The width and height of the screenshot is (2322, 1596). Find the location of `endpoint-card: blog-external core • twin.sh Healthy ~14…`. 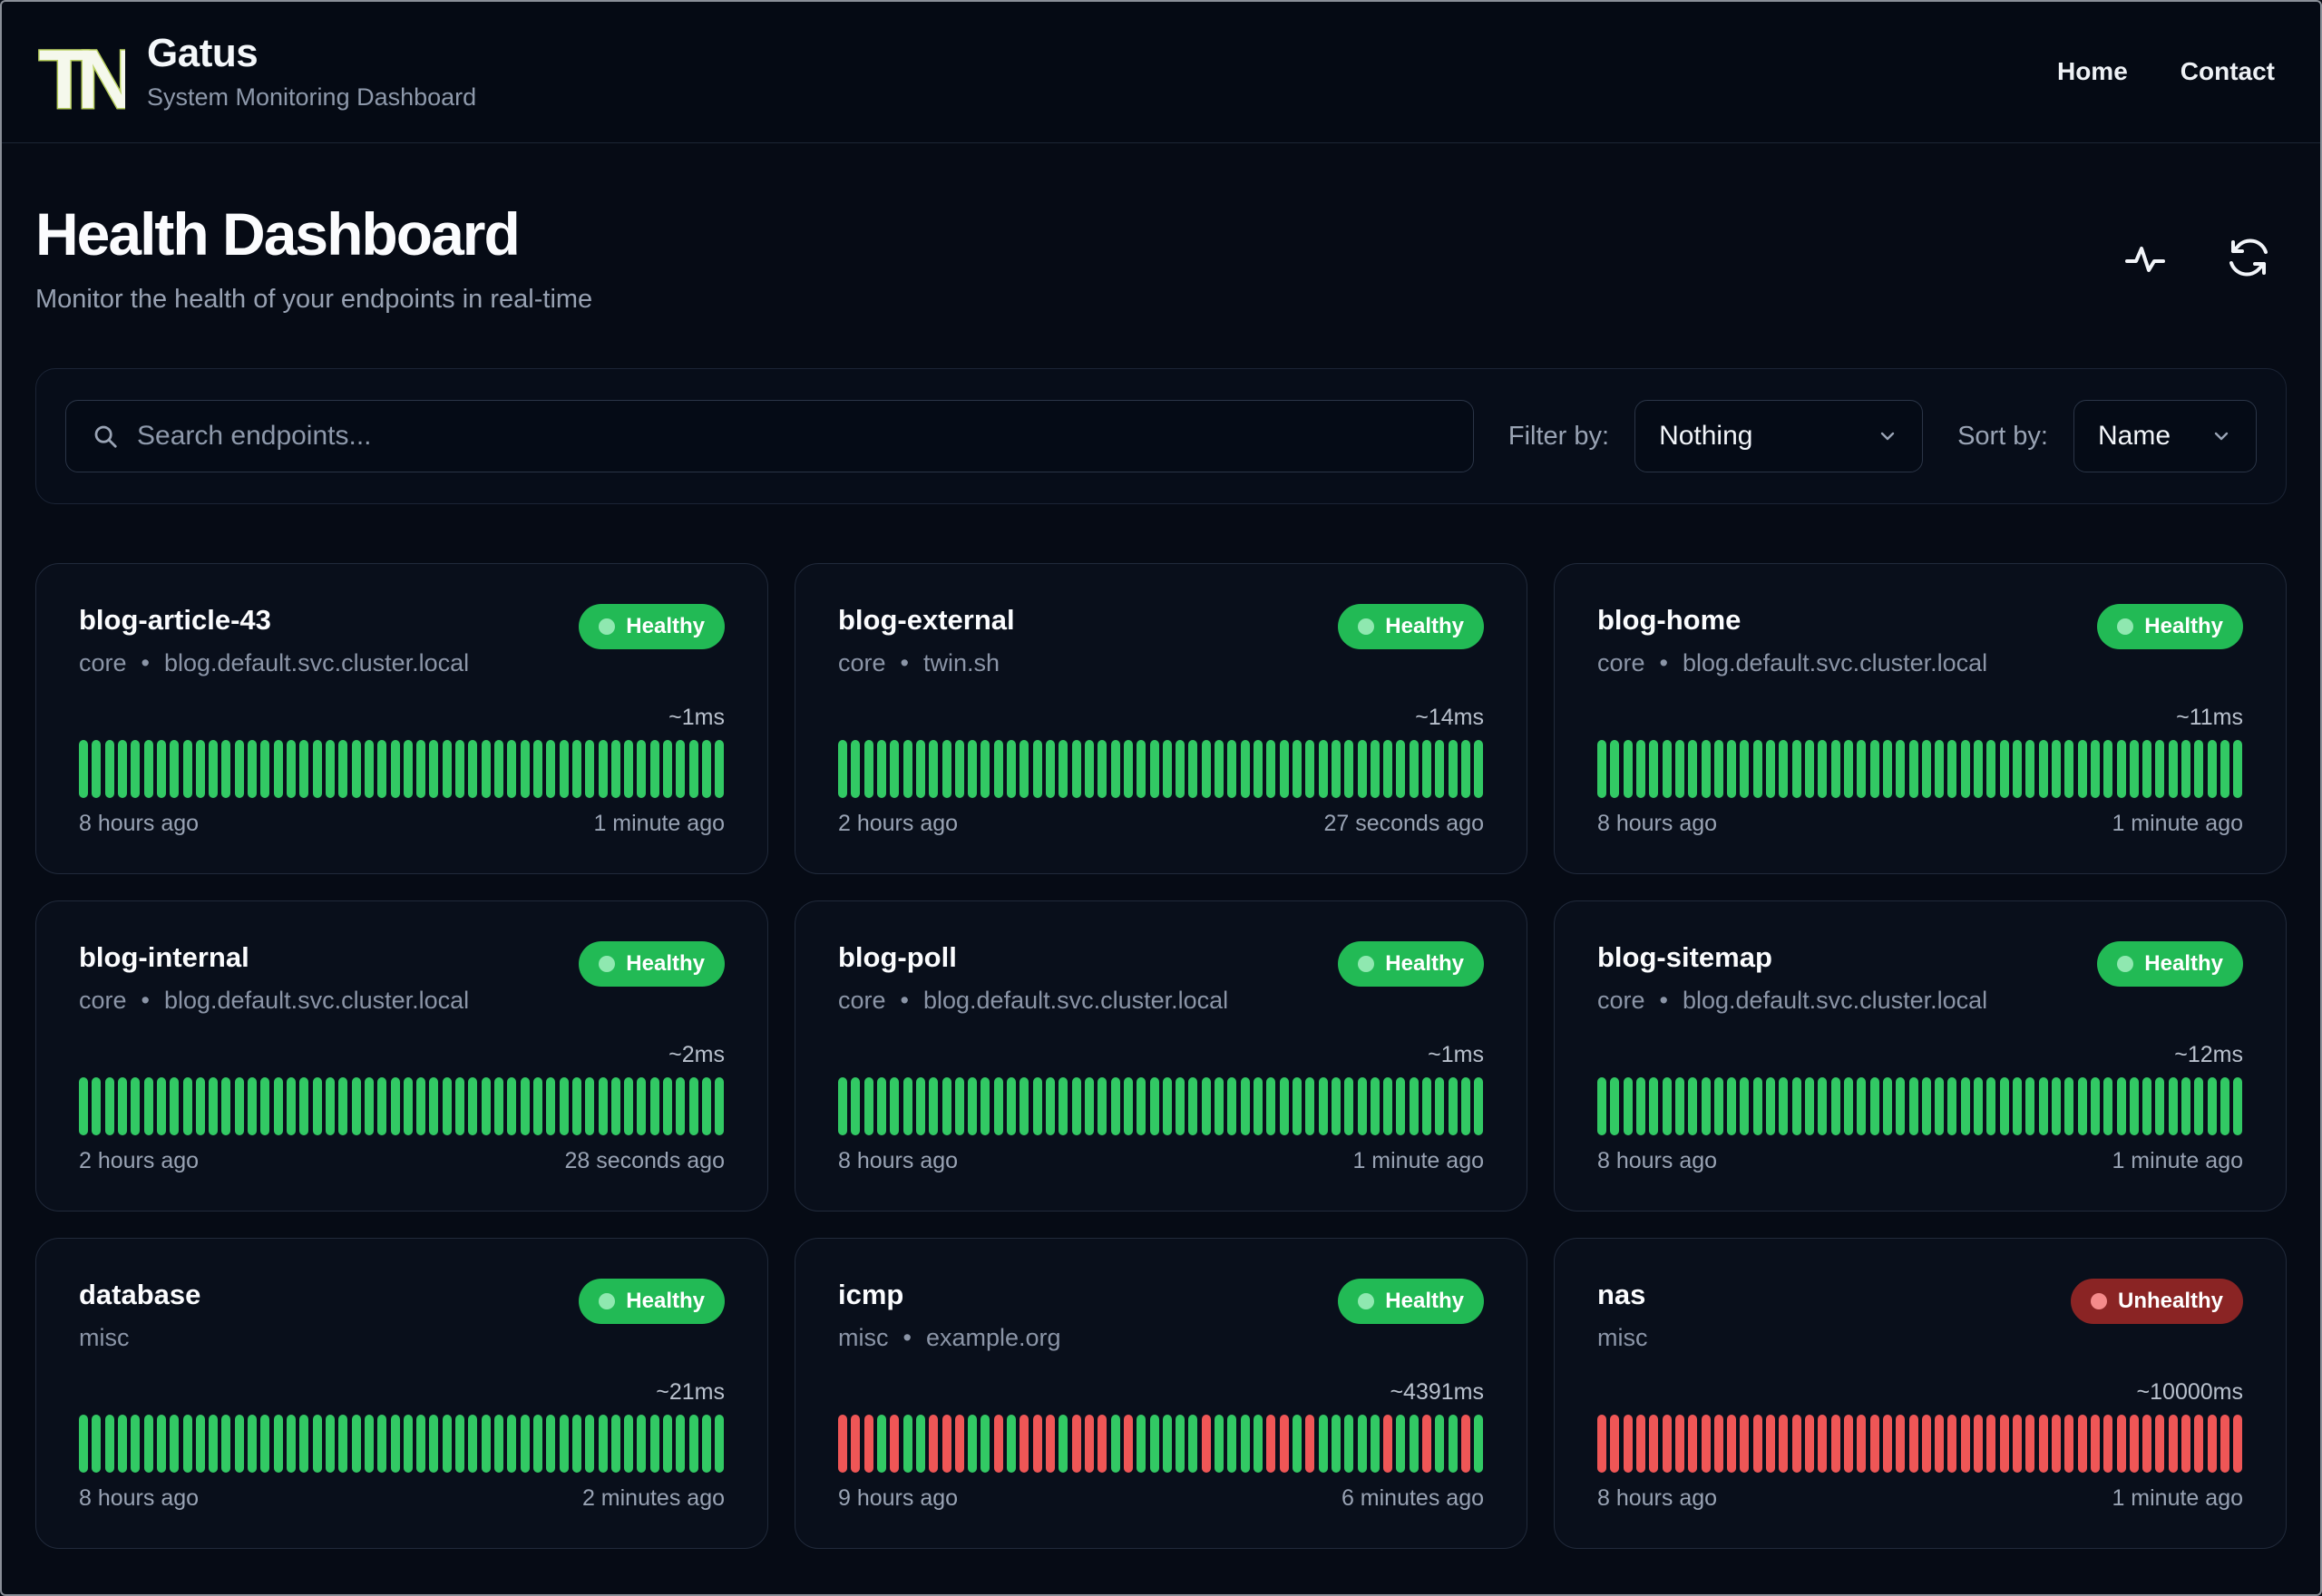

endpoint-card: blog-external core • twin.sh Healthy ~14… is located at coordinates (1161, 718).